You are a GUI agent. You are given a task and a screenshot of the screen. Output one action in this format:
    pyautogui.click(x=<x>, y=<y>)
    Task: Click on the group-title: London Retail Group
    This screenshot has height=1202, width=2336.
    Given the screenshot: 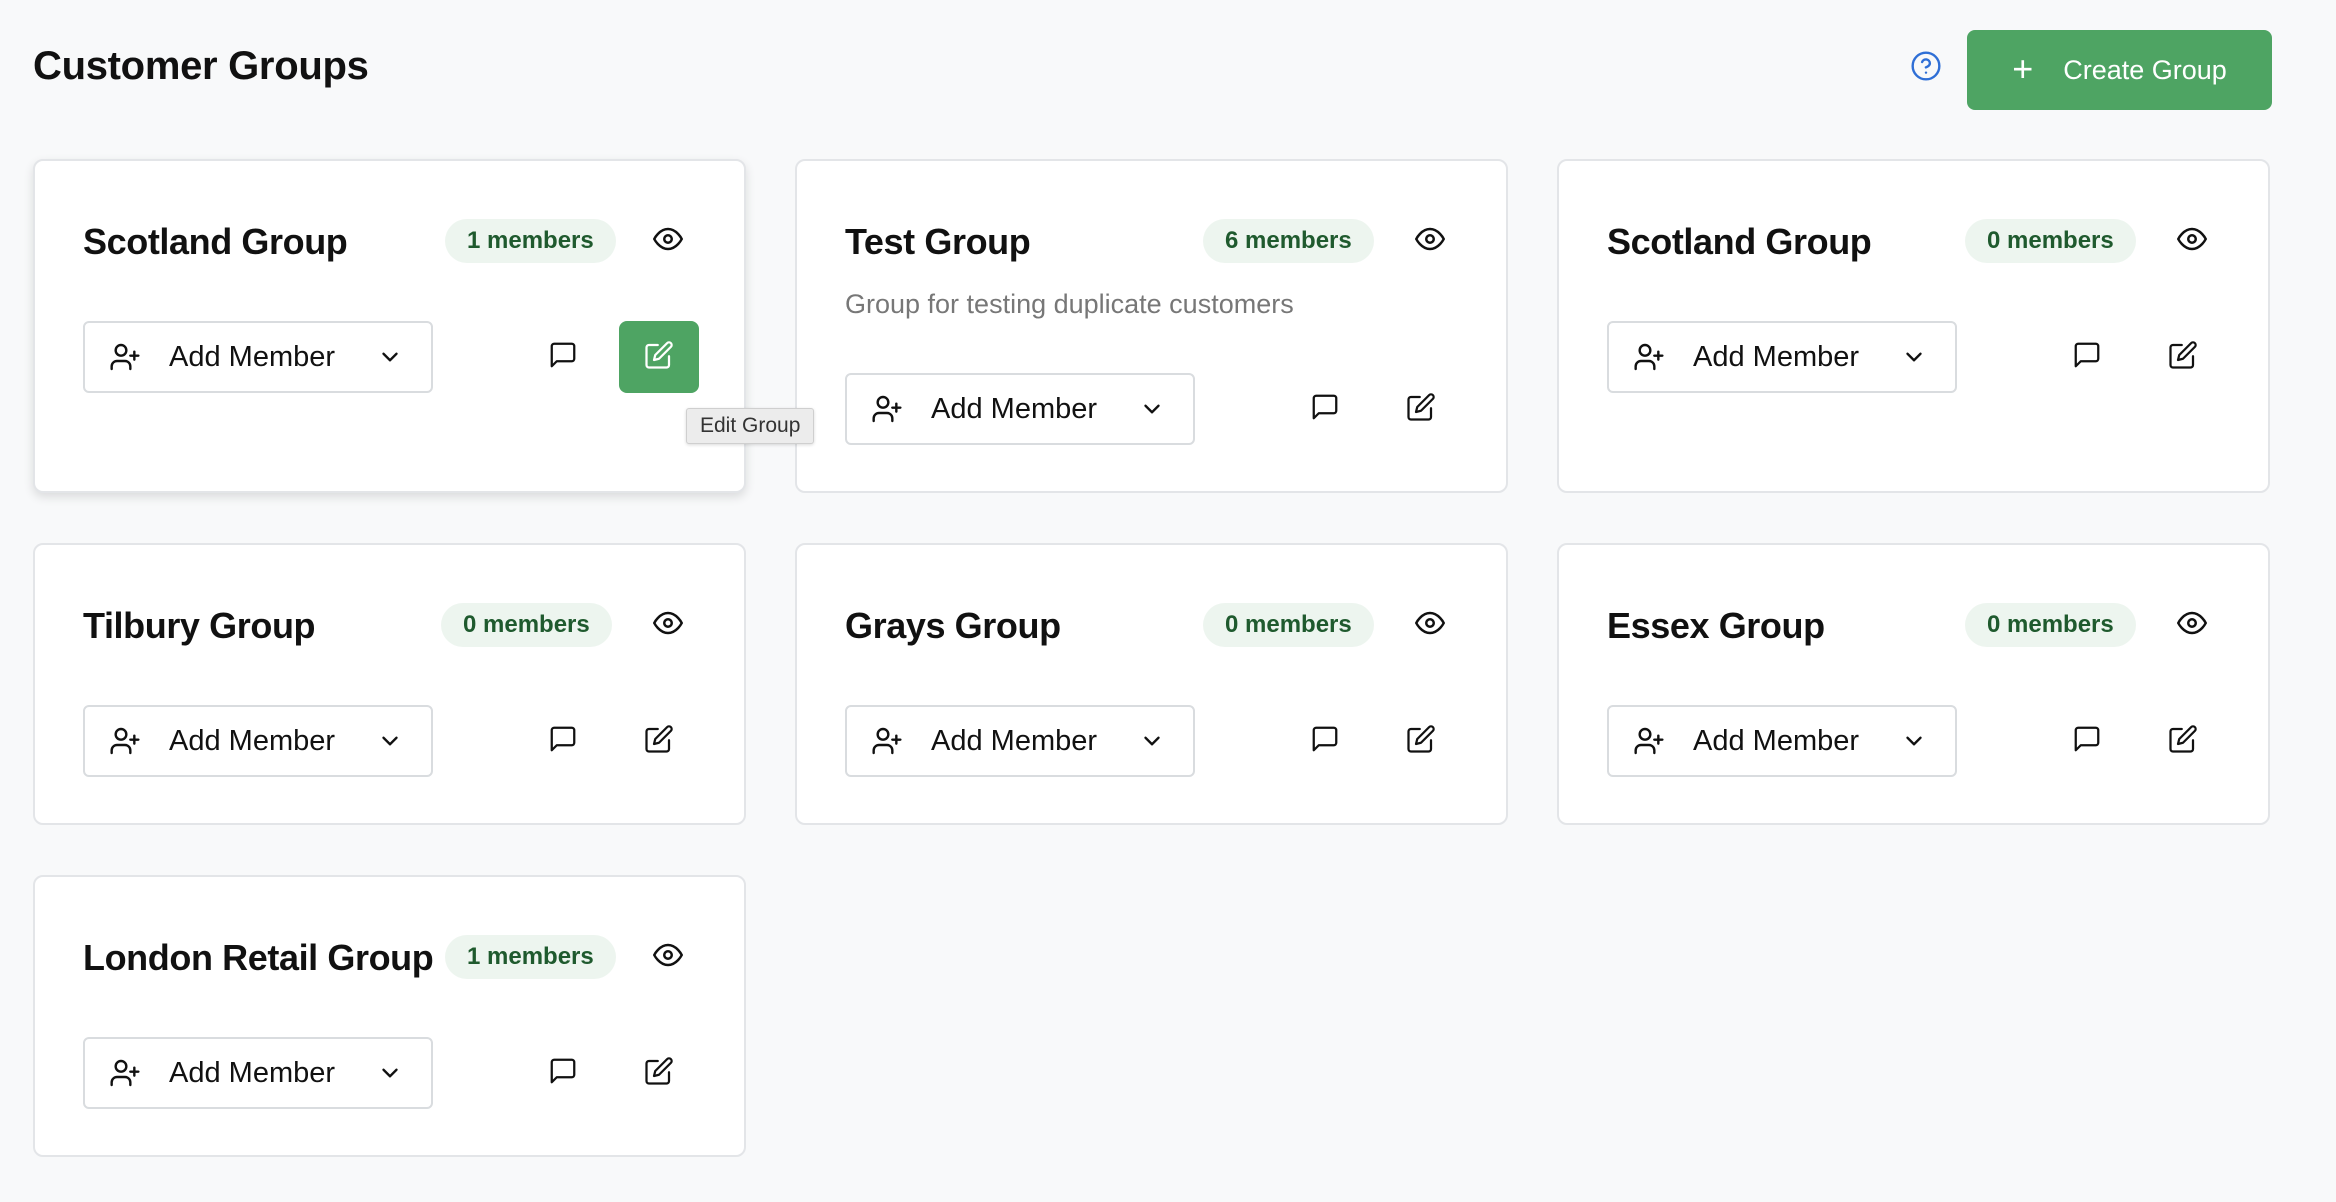 What is the action you would take?
    pyautogui.click(x=258, y=957)
    